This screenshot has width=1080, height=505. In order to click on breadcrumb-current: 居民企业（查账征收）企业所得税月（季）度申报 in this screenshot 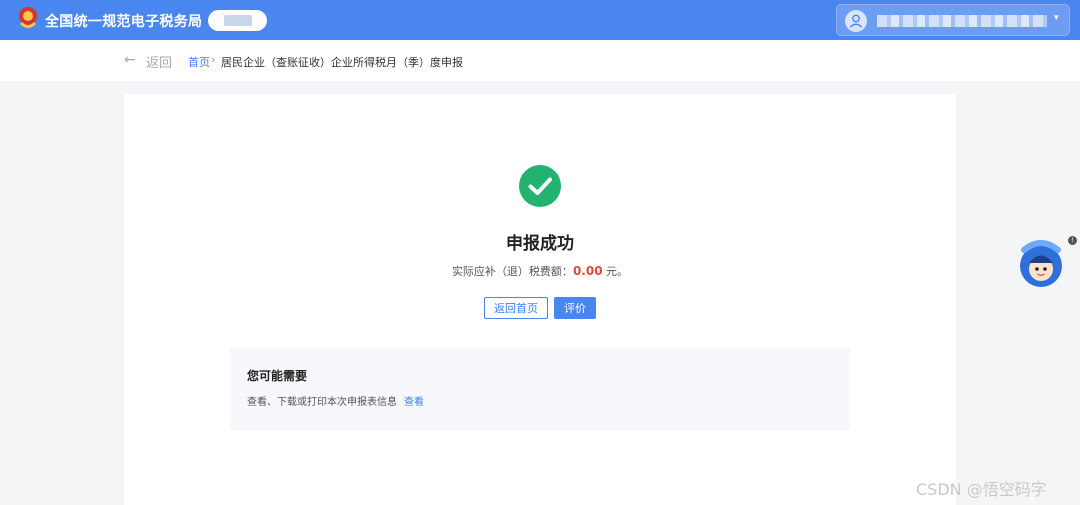, I will do `click(342, 62)`.